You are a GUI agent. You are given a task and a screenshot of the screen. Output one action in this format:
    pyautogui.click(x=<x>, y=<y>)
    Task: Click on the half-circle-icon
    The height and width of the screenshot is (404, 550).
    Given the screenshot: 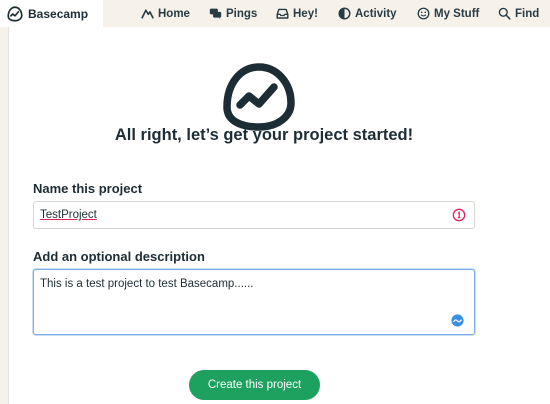 What is the action you would take?
    pyautogui.click(x=344, y=13)
    